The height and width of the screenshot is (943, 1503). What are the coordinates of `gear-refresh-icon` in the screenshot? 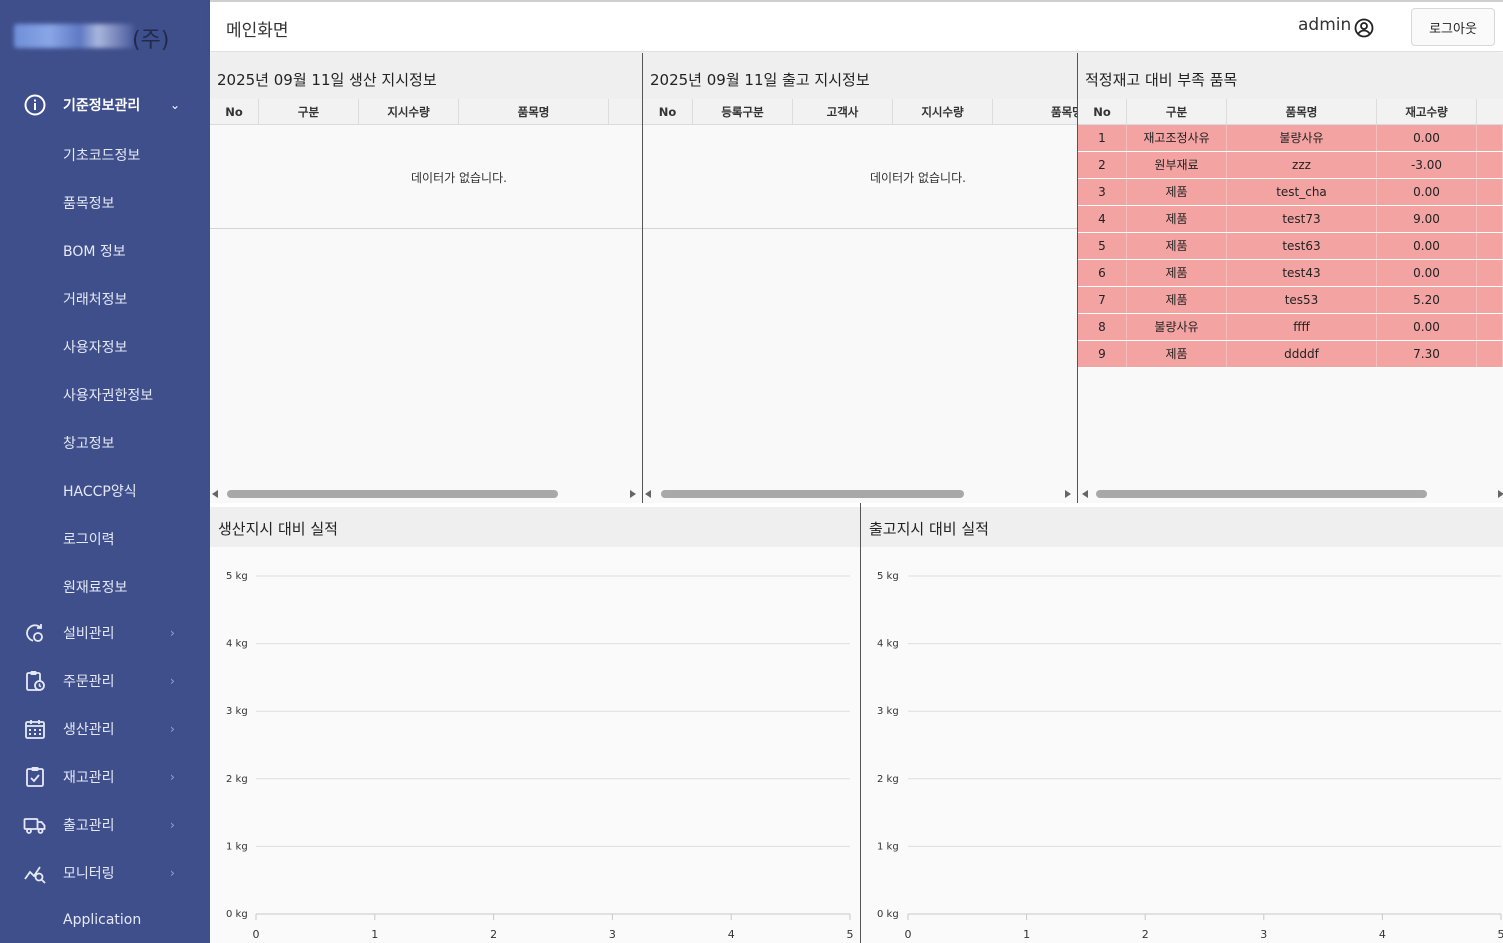 It's located at (34, 633).